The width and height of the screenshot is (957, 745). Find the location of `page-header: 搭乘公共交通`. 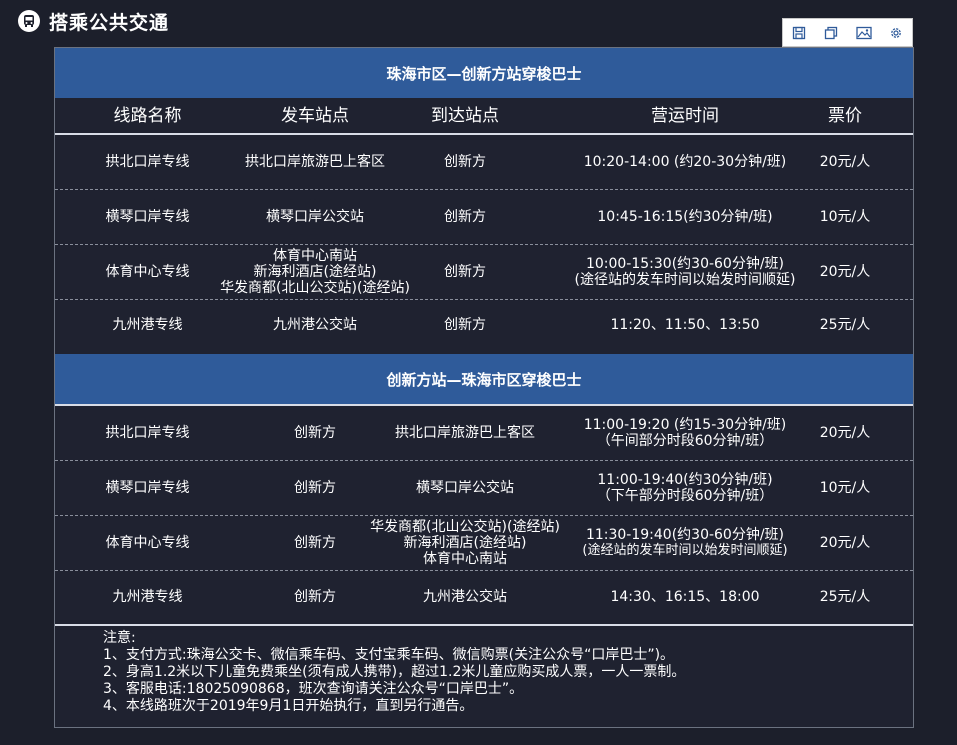

page-header: 搭乘公共交通 is located at coordinates (93, 21).